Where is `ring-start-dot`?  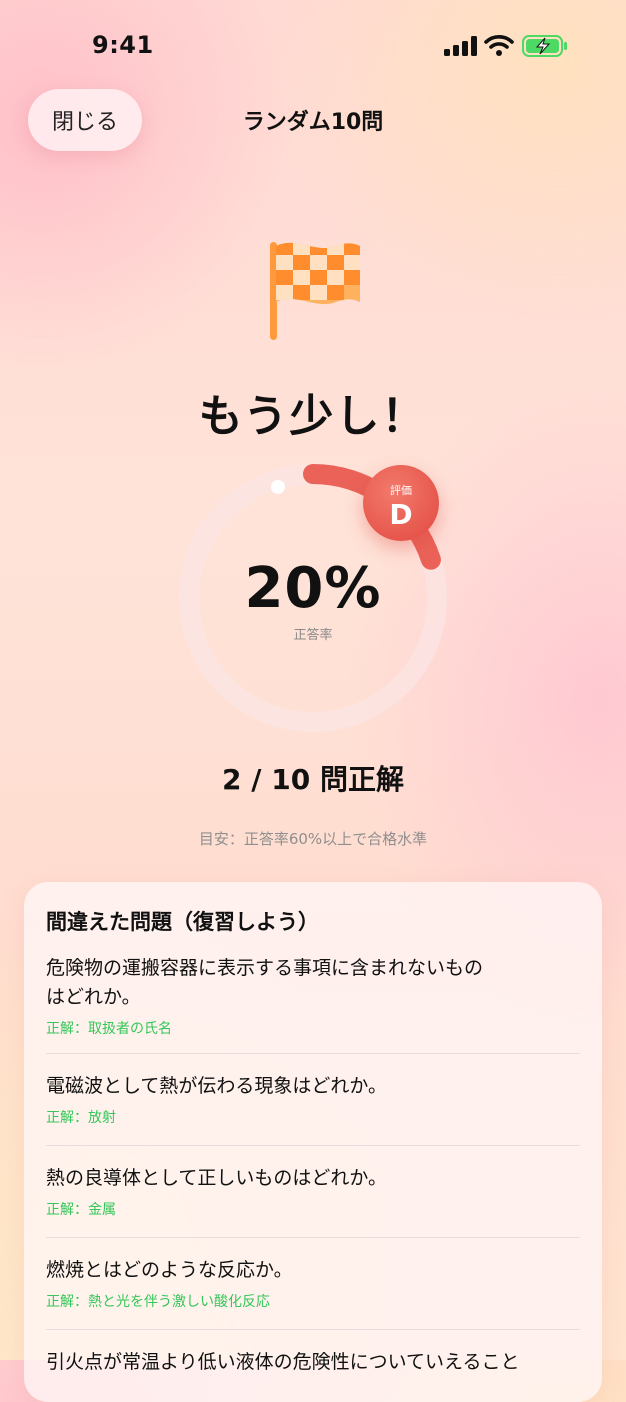 ring-start-dot is located at coordinates (278, 487).